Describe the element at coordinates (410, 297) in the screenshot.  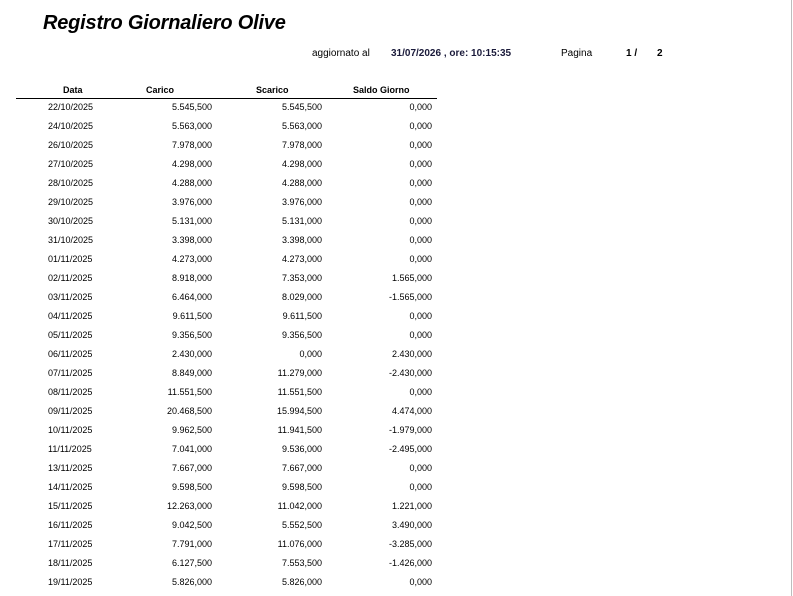
I see `cell-saldo-giorno: -1.565,000` at that location.